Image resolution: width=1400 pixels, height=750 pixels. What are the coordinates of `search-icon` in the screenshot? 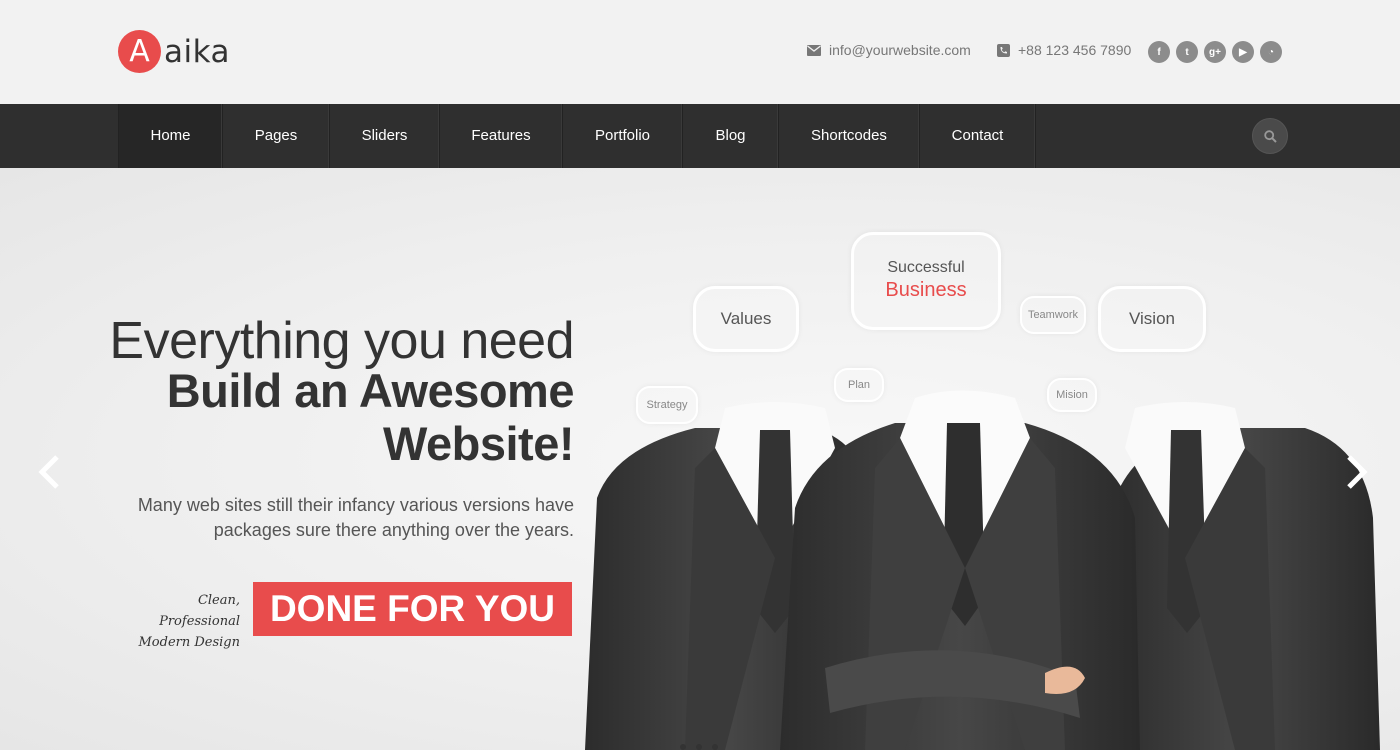 It's located at (1270, 136).